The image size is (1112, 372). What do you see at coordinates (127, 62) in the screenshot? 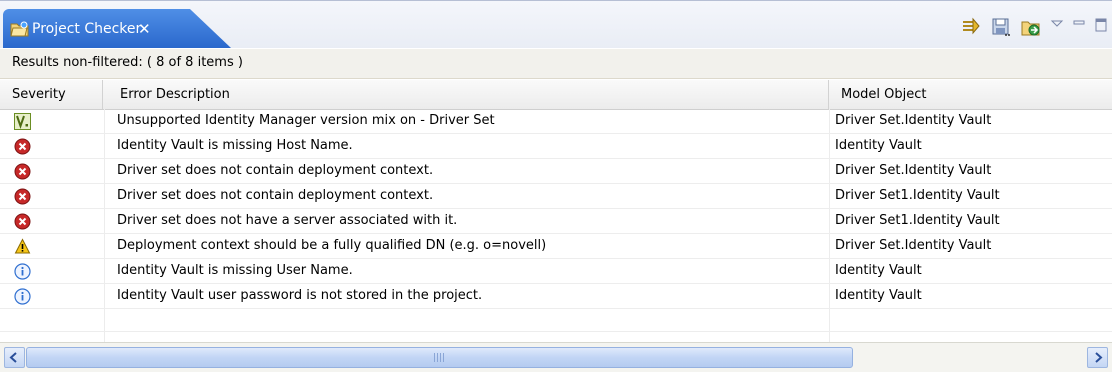
I see `results-count-text: Results non-filtered: ( 8 of 8 items )` at bounding box center [127, 62].